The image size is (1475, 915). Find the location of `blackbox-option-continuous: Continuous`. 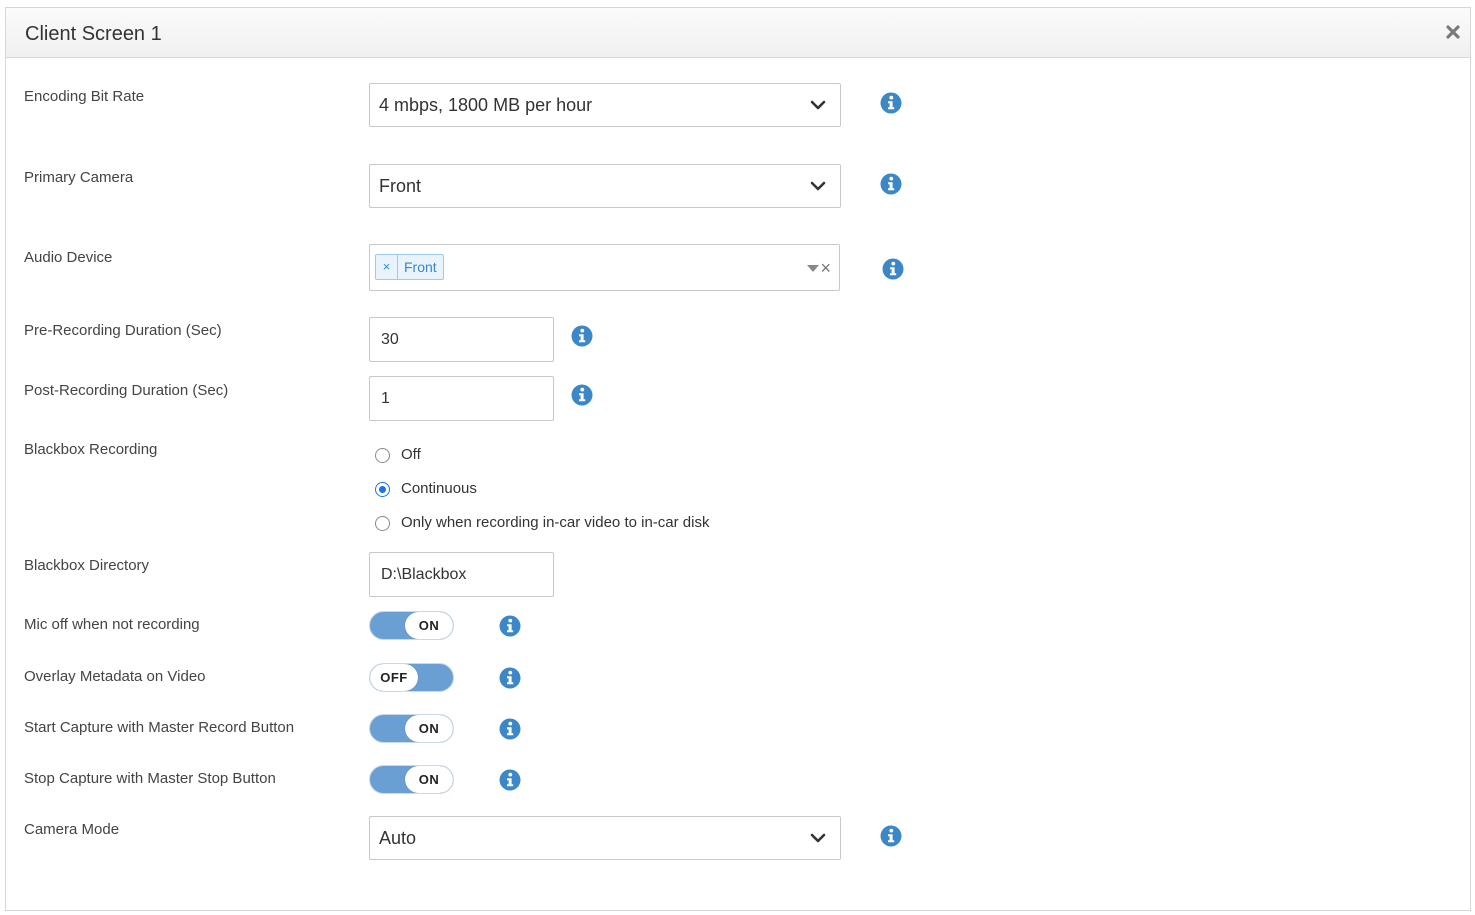

blackbox-option-continuous: Continuous is located at coordinates (426, 489).